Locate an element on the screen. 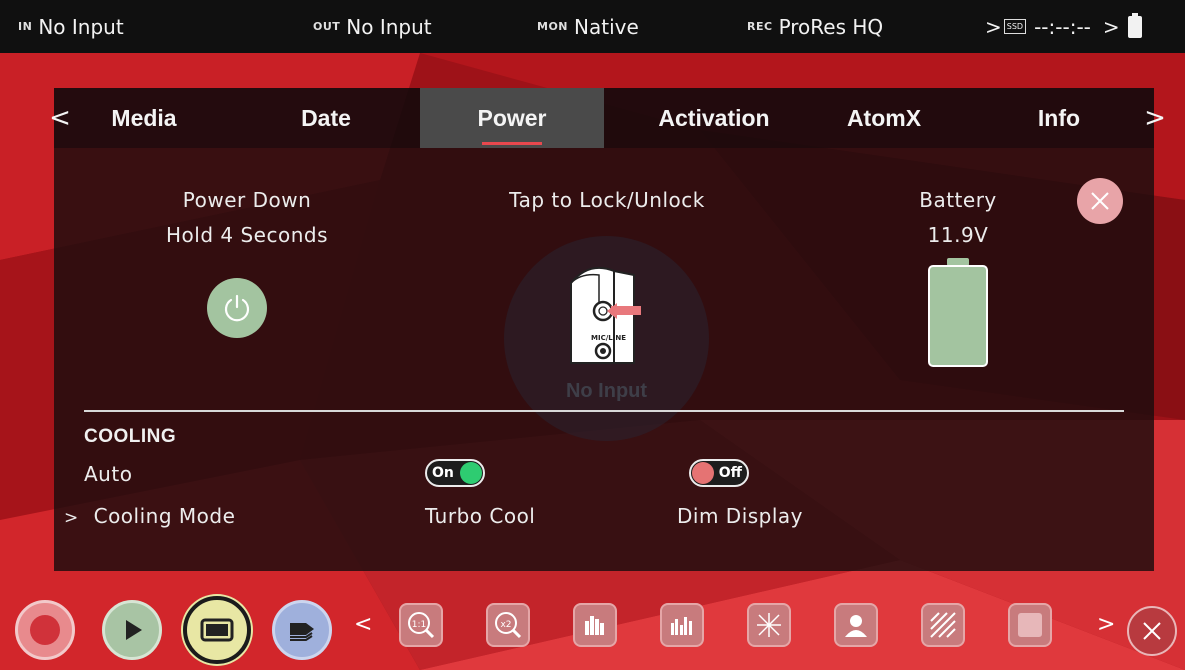 The width and height of the screenshot is (1185, 670). zoom-x2-button: x2 is located at coordinates (508, 625).